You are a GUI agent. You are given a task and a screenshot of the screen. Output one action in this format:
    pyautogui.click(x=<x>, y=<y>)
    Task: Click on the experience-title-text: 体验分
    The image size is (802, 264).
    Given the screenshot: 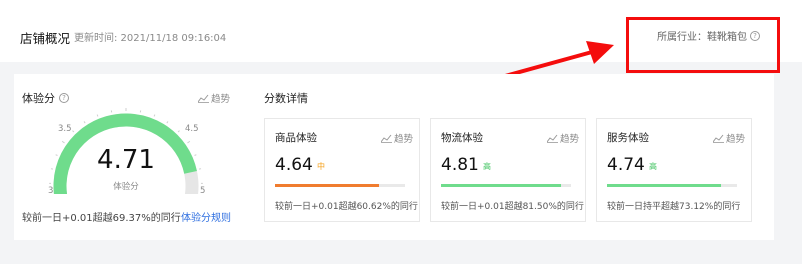 What is the action you would take?
    pyautogui.click(x=38, y=98)
    